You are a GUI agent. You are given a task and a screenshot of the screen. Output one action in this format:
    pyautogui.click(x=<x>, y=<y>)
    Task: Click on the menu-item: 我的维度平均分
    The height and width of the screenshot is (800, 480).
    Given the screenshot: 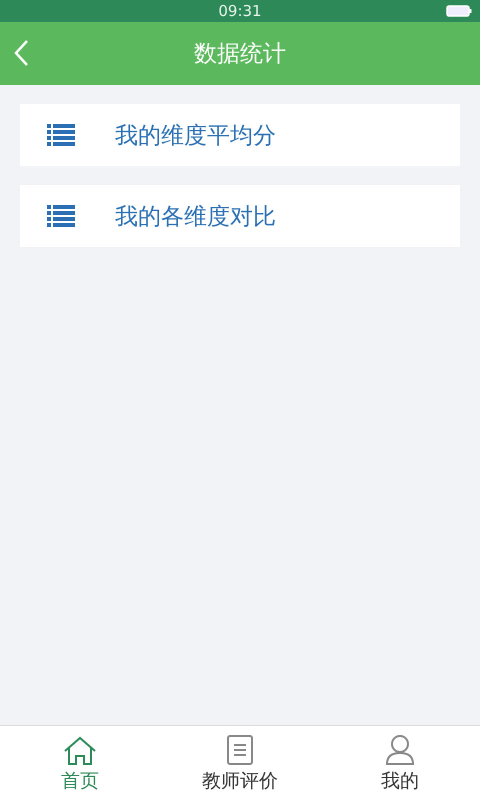 What is the action you would take?
    pyautogui.click(x=240, y=135)
    